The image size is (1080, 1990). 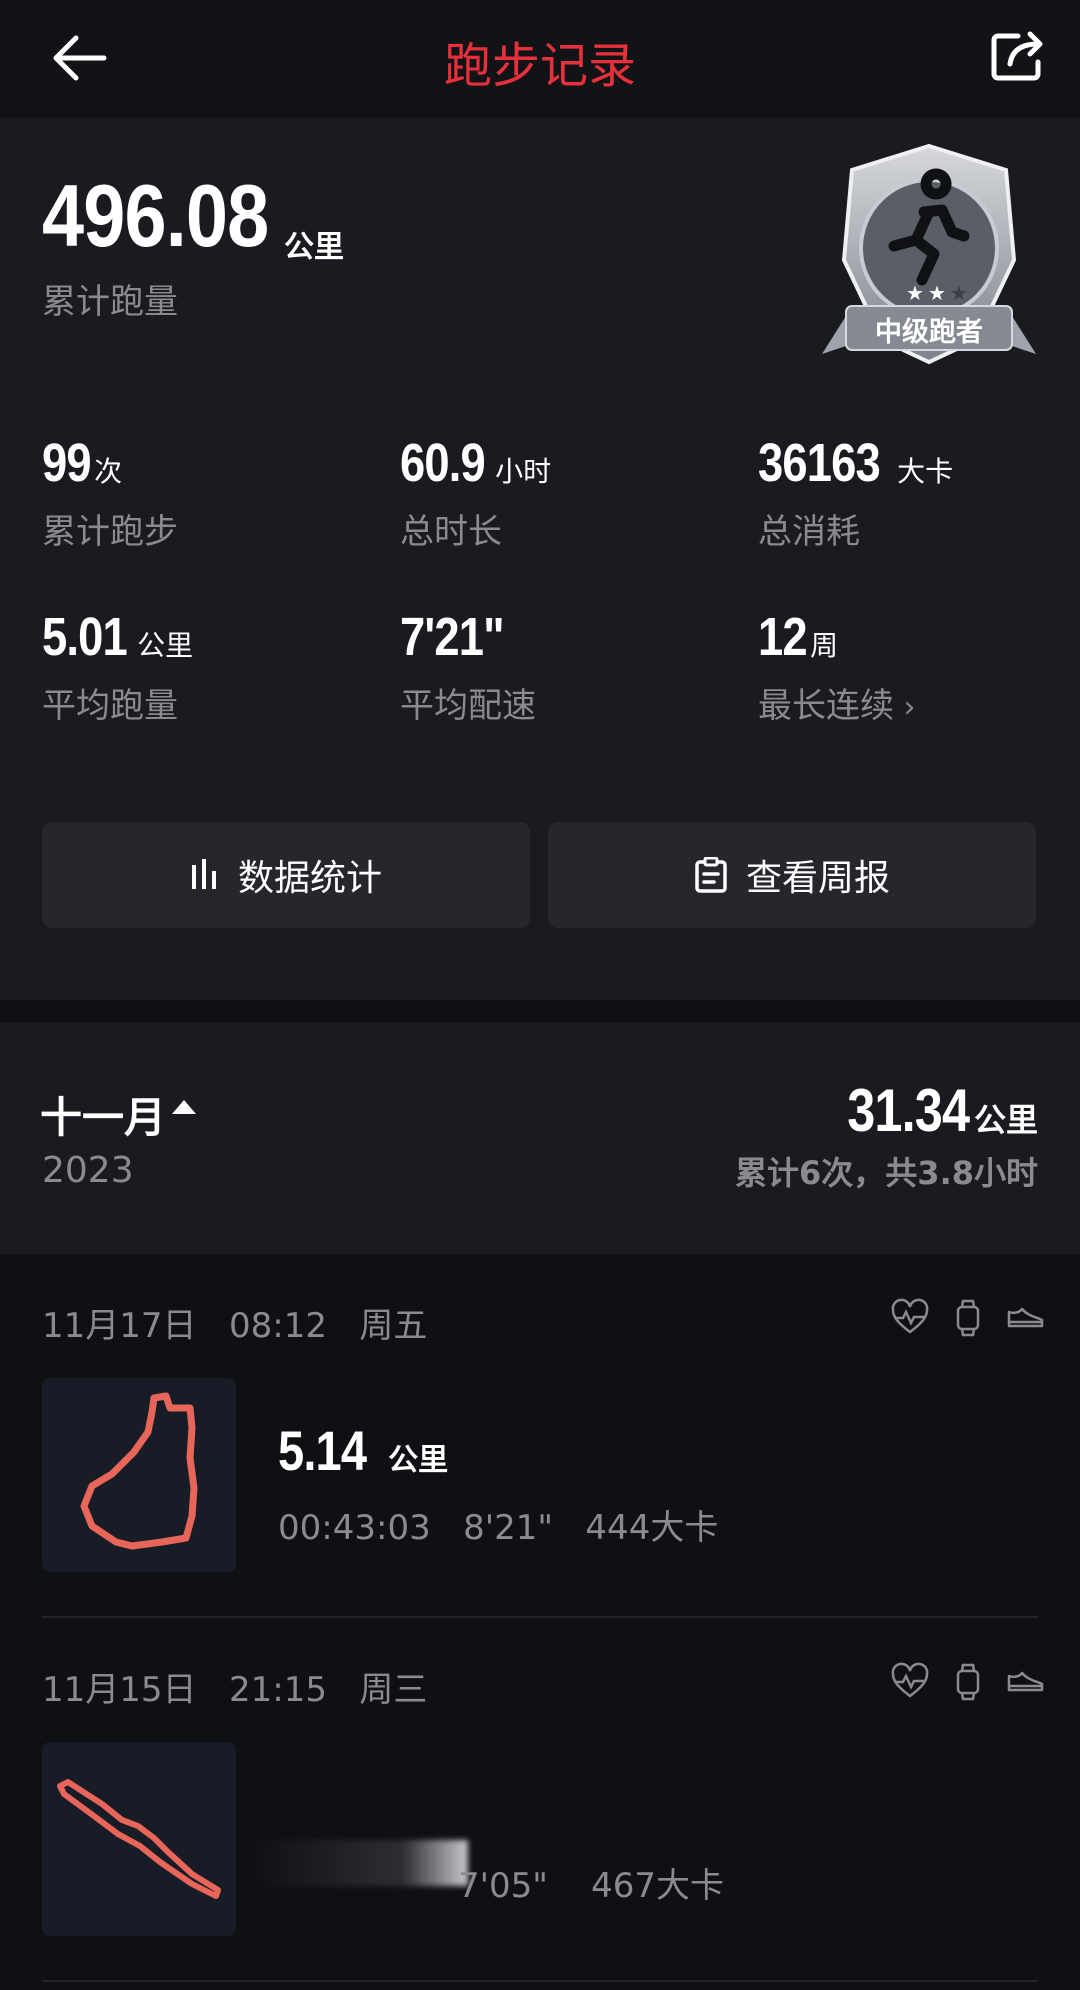 I want to click on total-distance-unit: 公里, so click(x=314, y=247).